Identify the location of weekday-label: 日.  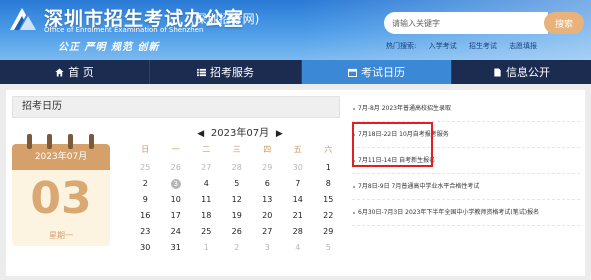
(145, 149).